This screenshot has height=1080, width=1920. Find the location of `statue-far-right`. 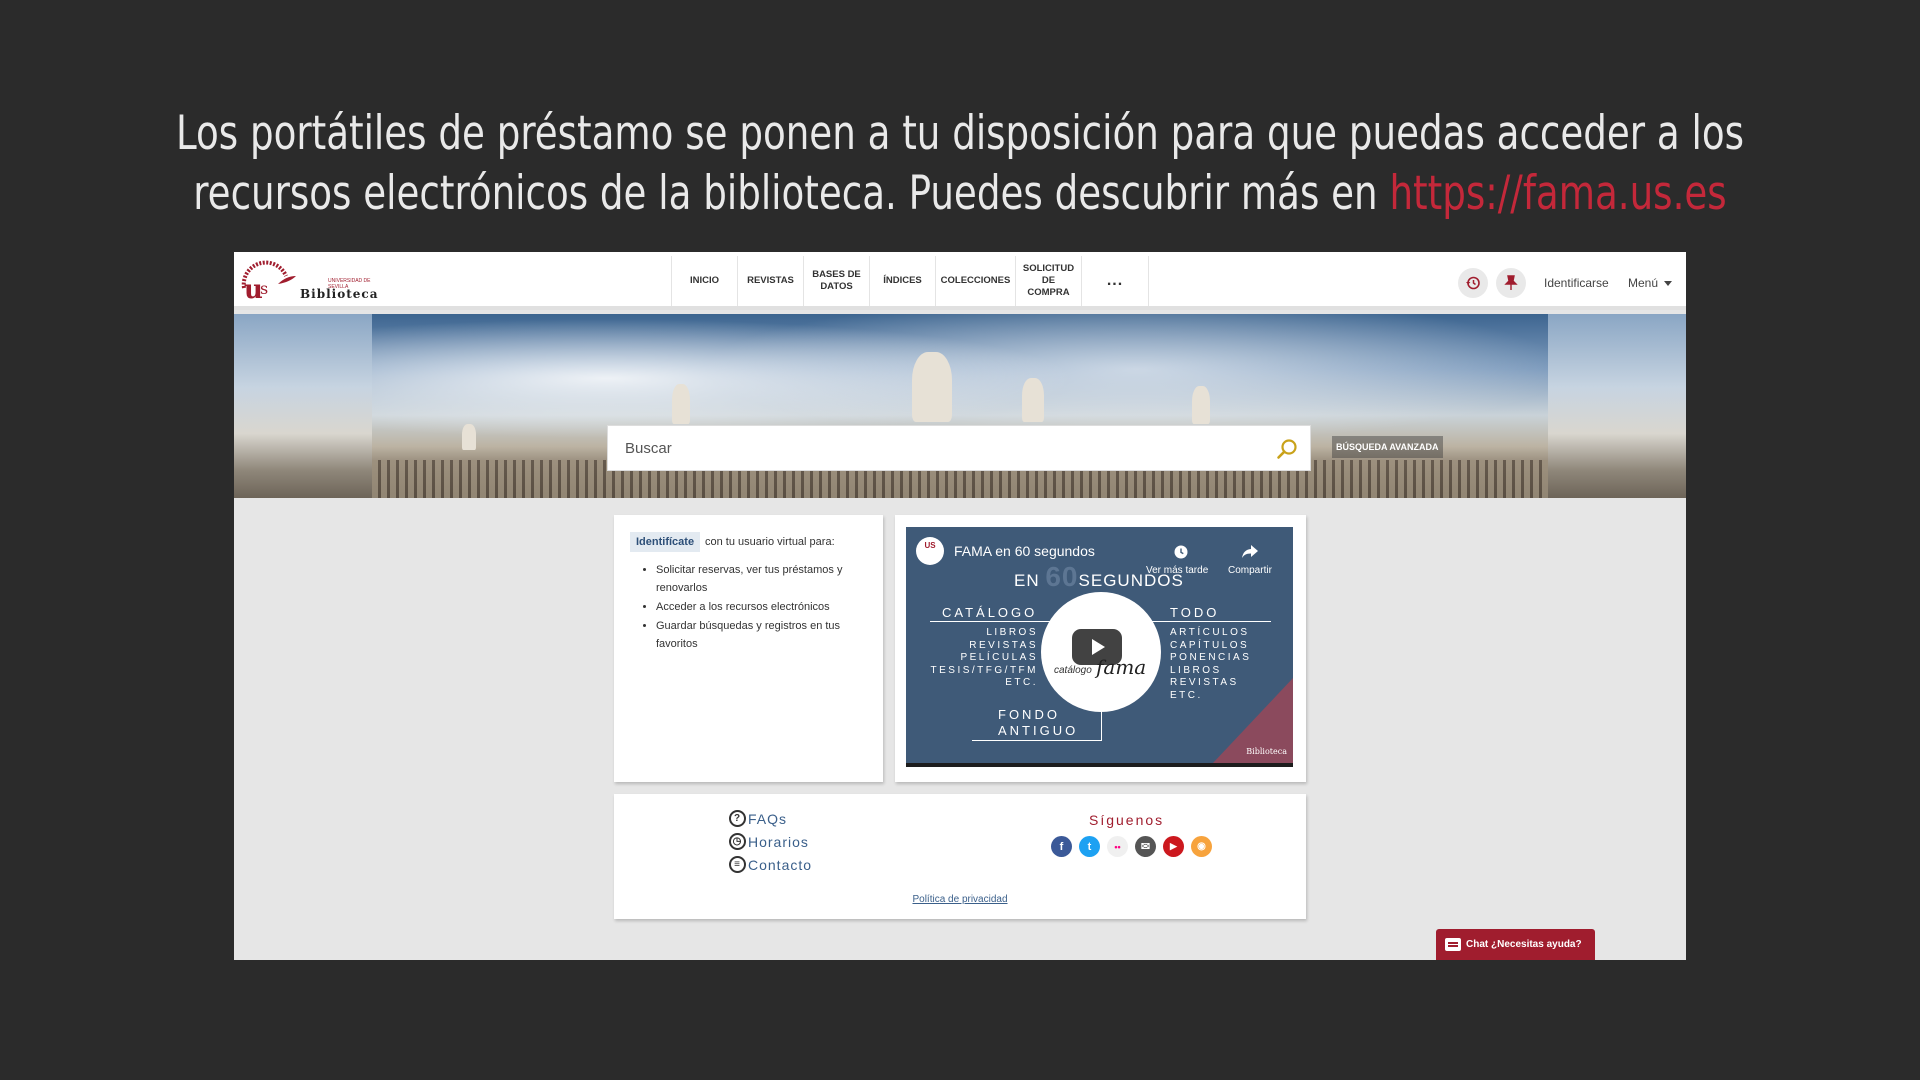

statue-far-right is located at coordinates (1201, 405).